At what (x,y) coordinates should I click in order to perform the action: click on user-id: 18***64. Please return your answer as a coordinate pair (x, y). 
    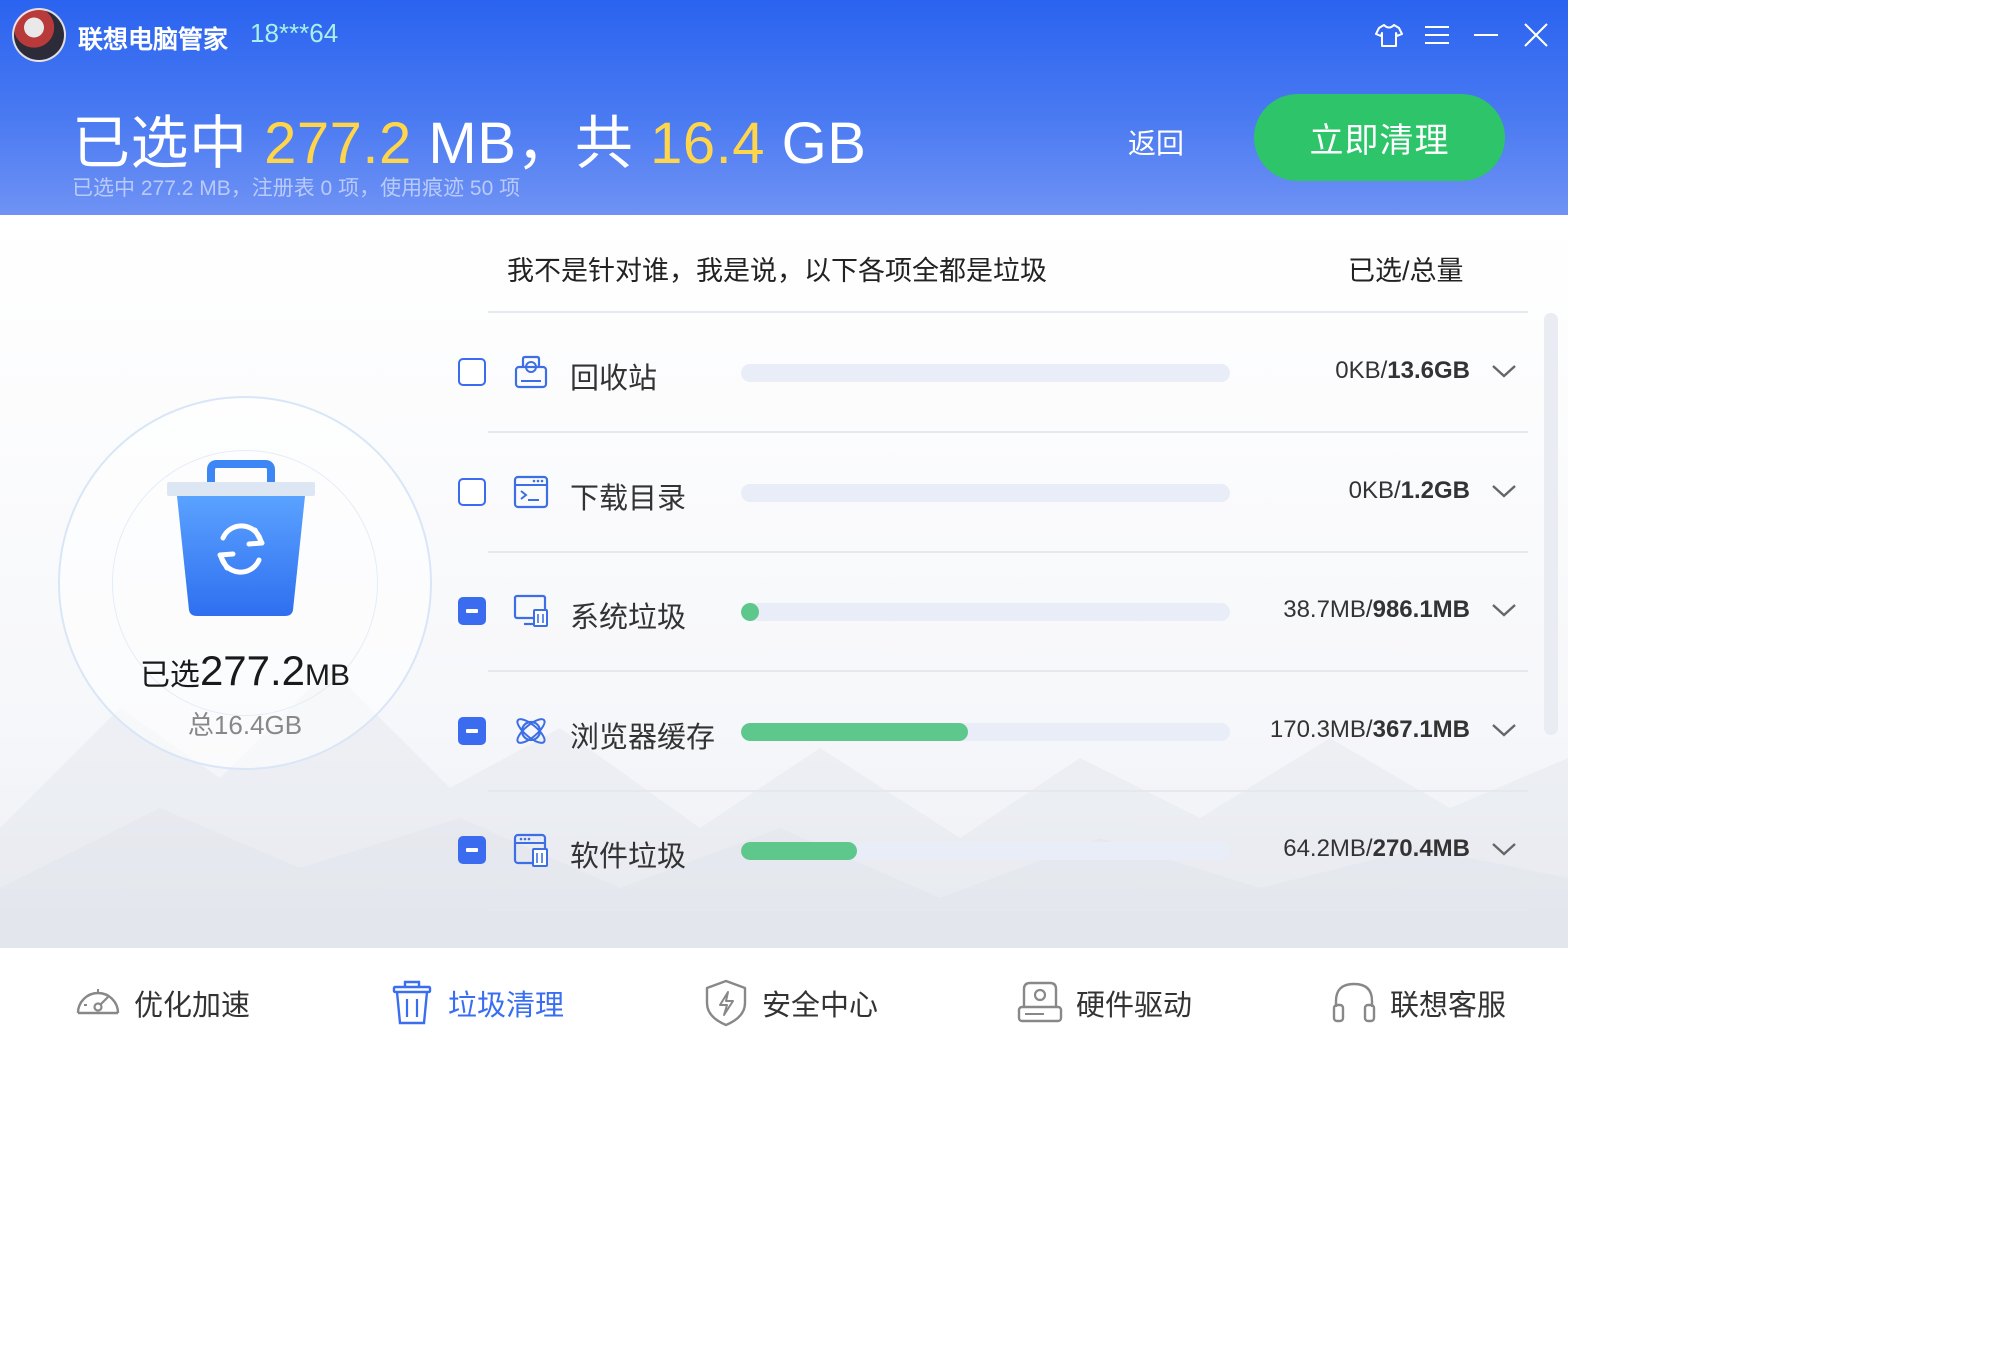
    Looking at the image, I should click on (294, 33).